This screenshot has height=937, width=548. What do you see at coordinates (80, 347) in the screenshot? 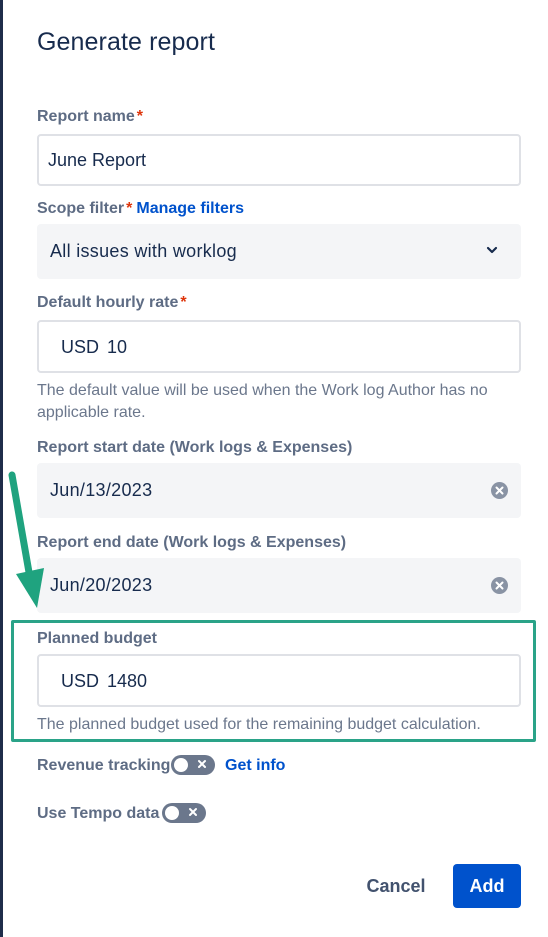
I see `currency-label: USD` at bounding box center [80, 347].